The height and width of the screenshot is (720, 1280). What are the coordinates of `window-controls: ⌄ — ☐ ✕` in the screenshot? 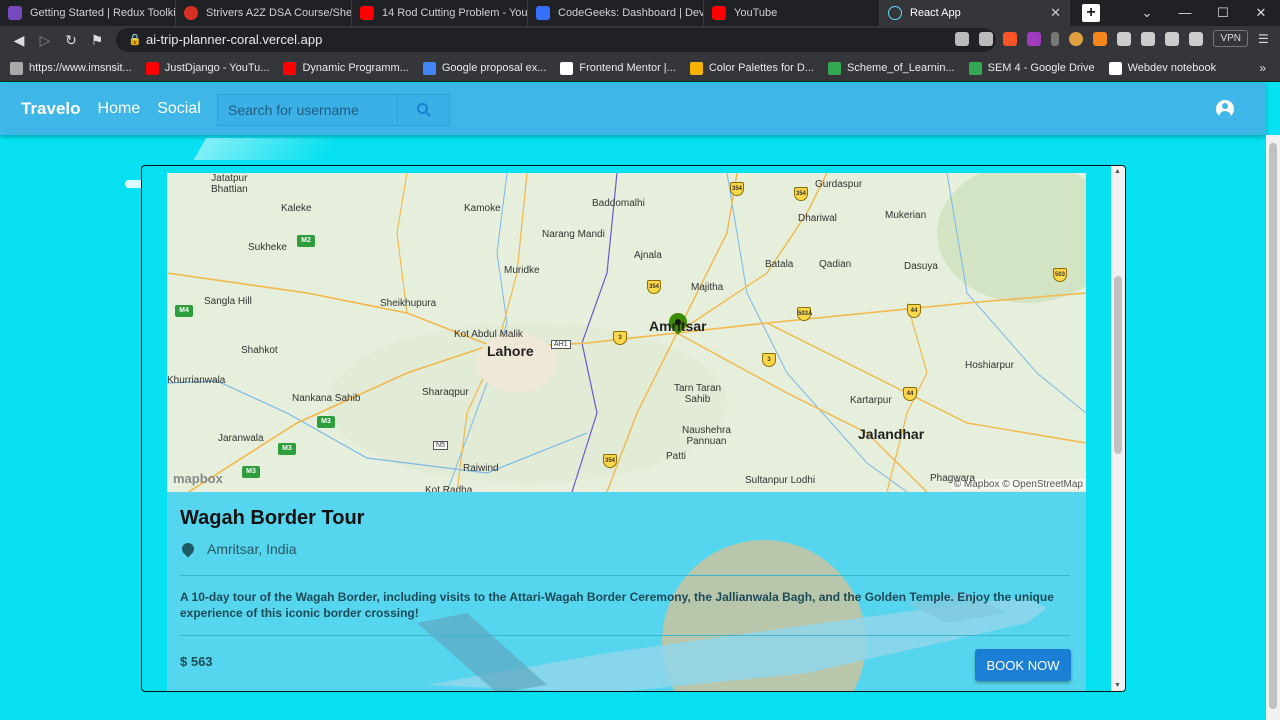 It's located at (1204, 13).